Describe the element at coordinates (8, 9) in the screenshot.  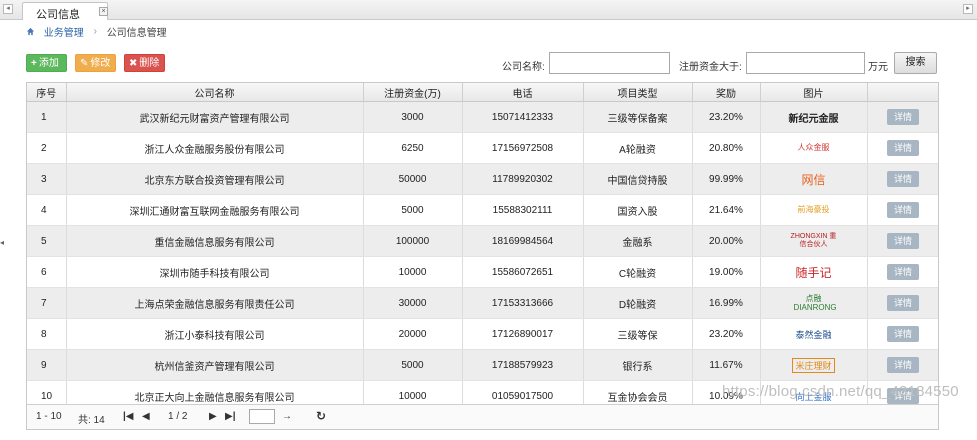
I see `tab-scroll-left-icon: ◂` at that location.